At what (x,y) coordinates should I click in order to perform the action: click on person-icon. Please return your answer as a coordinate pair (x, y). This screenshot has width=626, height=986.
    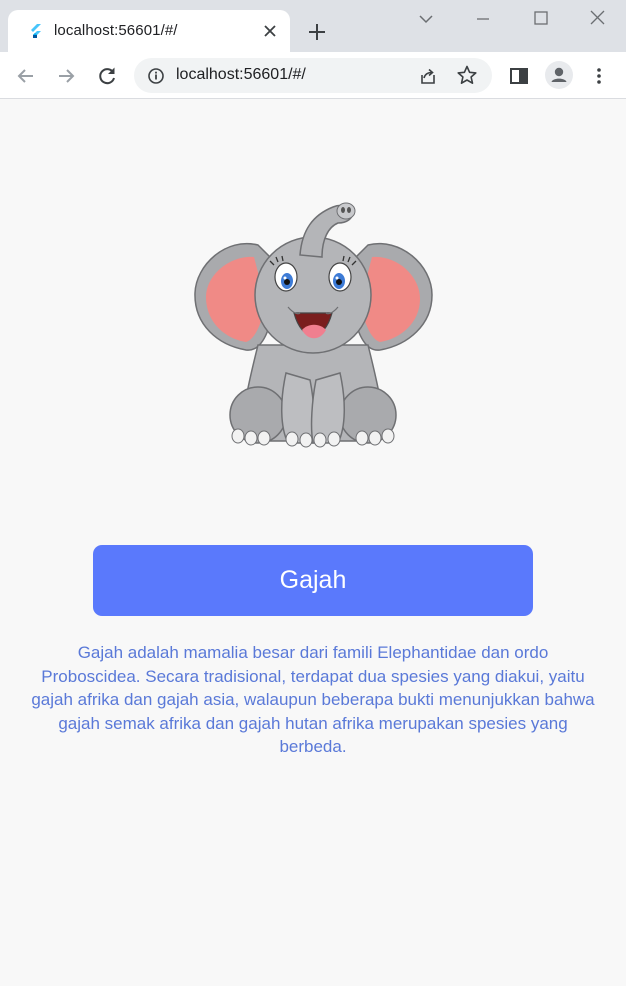
    Looking at the image, I should click on (559, 74).